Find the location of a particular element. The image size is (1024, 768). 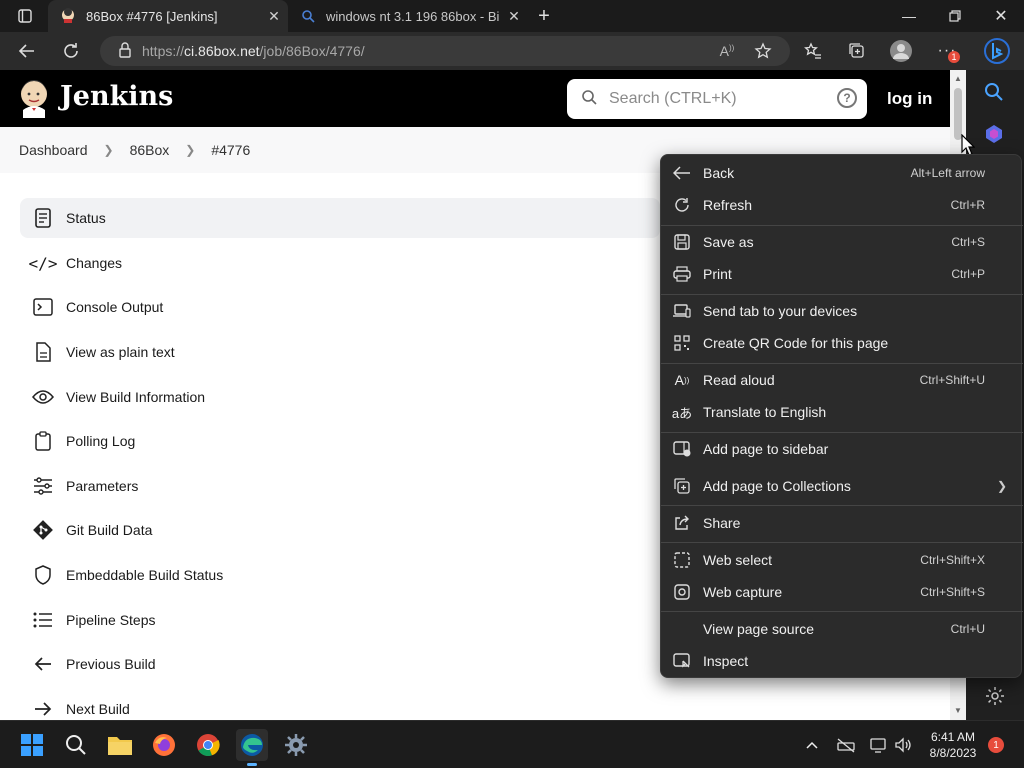

jenkins-brand: Jenkins is located at coordinates (116, 96).